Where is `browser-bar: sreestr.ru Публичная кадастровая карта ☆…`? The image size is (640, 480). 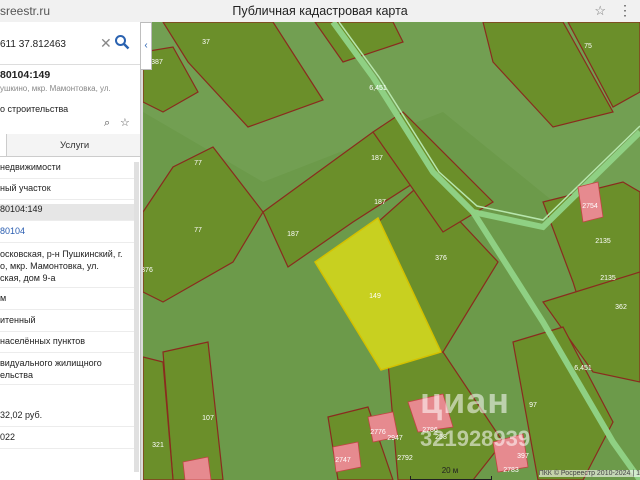 browser-bar: sreestr.ru Публичная кадастровая карта ☆… is located at coordinates (320, 11).